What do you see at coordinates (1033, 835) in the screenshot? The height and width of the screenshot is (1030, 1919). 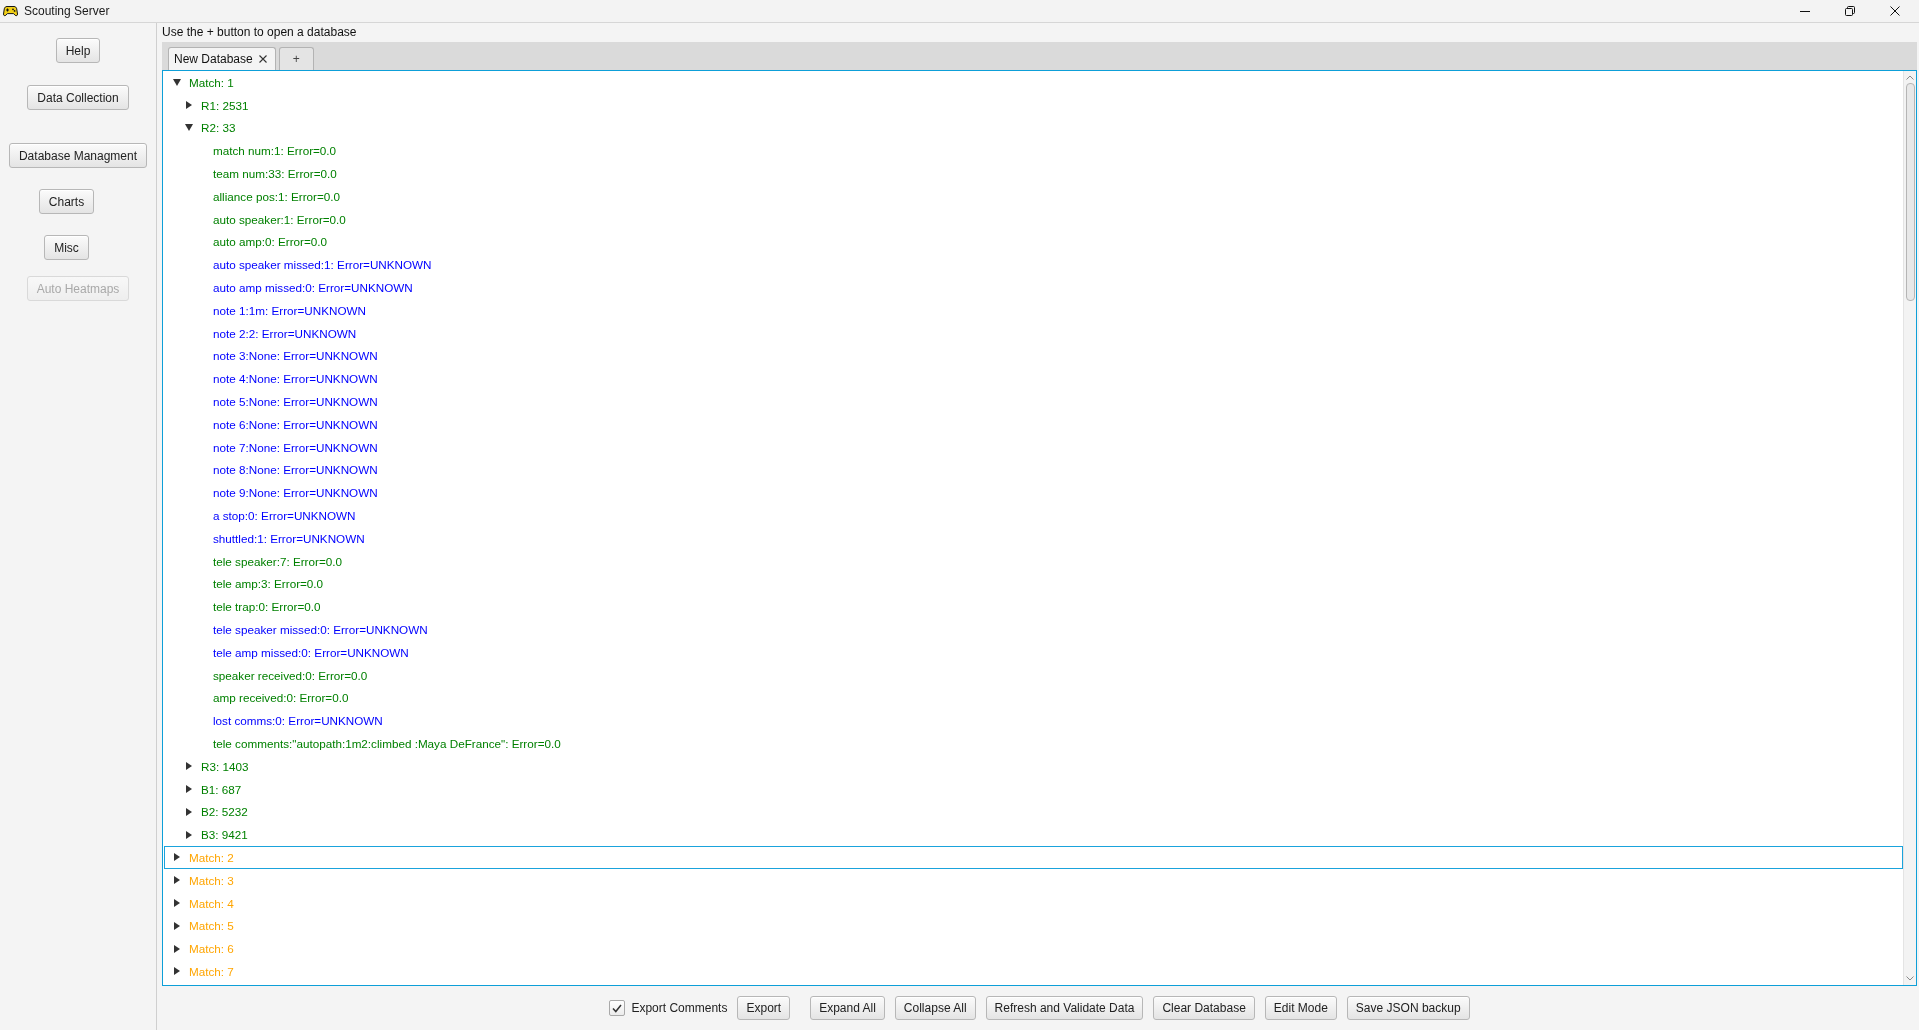 I see `tree-item: B3: 9421` at bounding box center [1033, 835].